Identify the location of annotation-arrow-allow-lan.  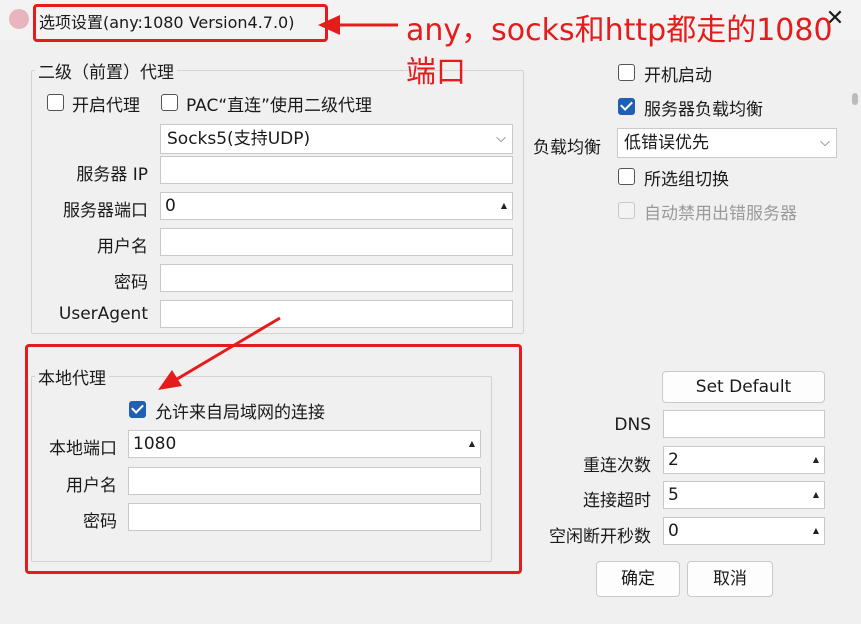
(219, 353).